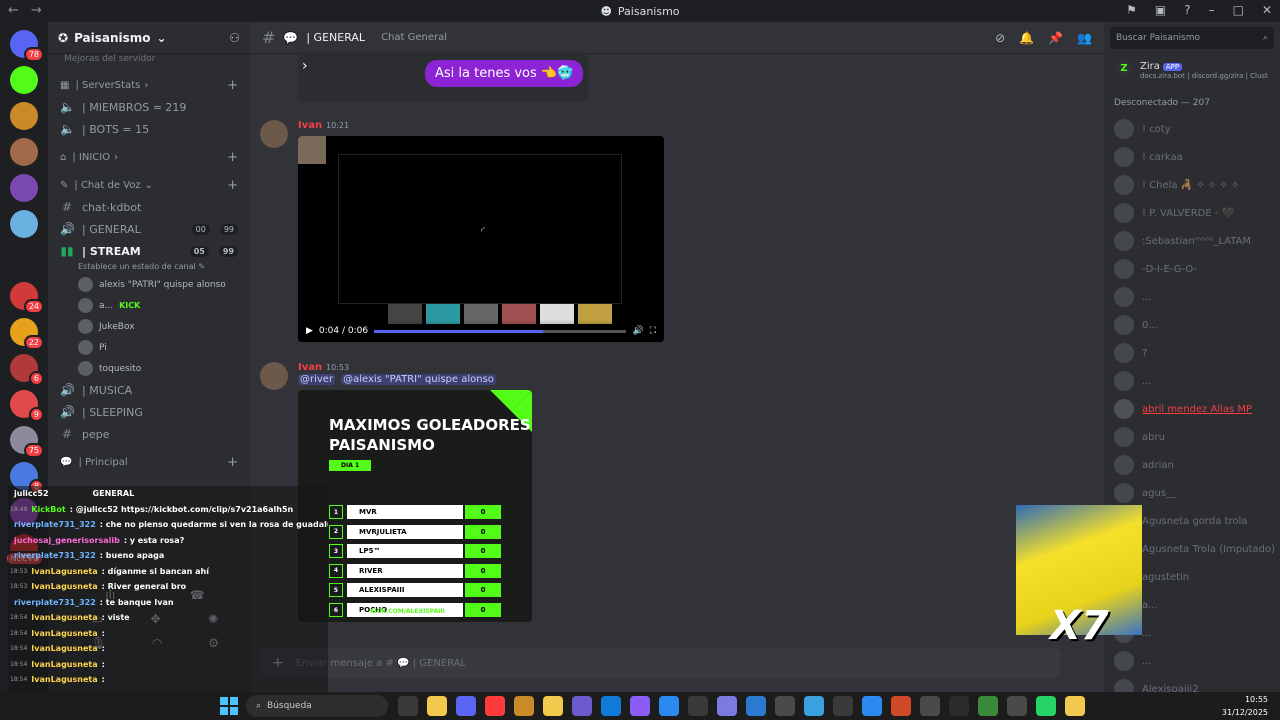 This screenshot has height=720, width=1280. What do you see at coordinates (1197, 409) in the screenshot?
I see `member-row: abril mendez Alias MP` at bounding box center [1197, 409].